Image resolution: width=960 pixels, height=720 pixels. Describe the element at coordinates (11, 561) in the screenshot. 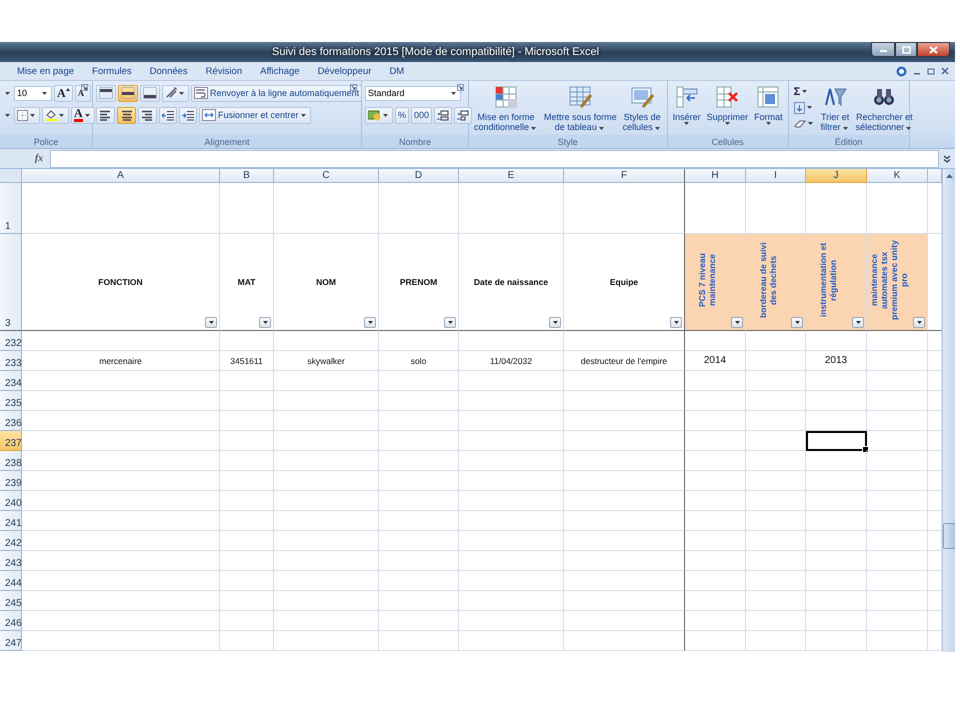

I see `row-header: 243` at that location.